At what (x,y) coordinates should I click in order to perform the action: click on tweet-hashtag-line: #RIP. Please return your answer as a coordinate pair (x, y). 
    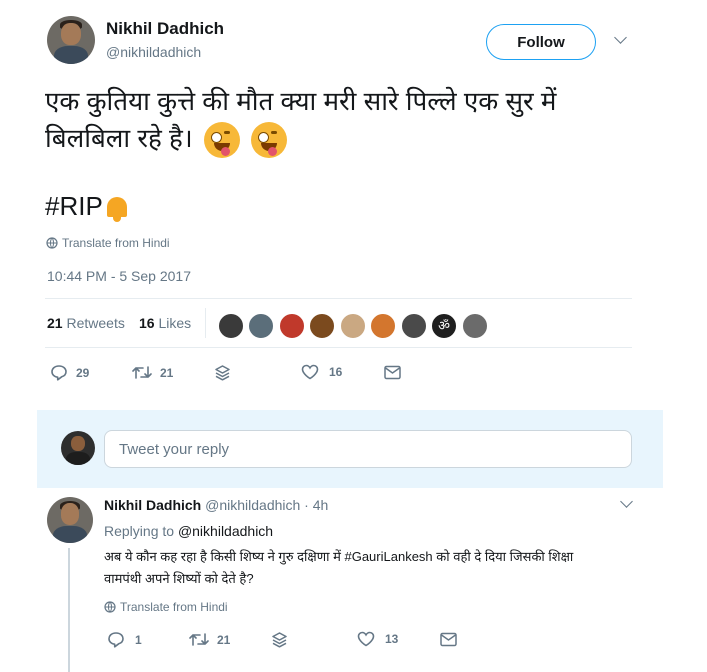
    Looking at the image, I should click on (88, 206).